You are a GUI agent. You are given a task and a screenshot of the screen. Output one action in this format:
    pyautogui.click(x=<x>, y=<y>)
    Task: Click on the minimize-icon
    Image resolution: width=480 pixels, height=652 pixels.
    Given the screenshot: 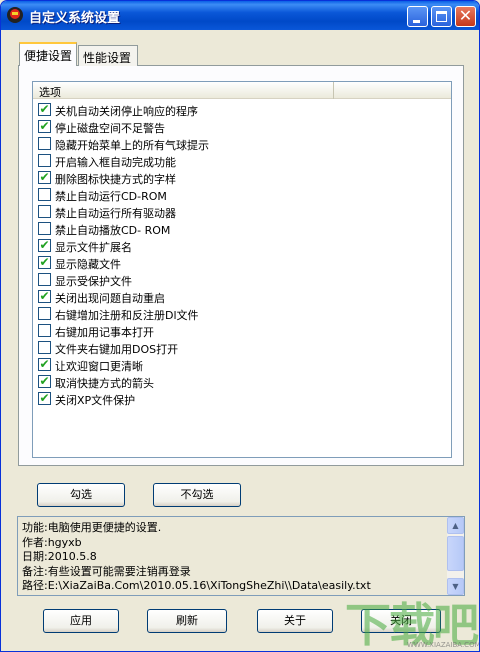 What is the action you would take?
    pyautogui.click(x=416, y=21)
    